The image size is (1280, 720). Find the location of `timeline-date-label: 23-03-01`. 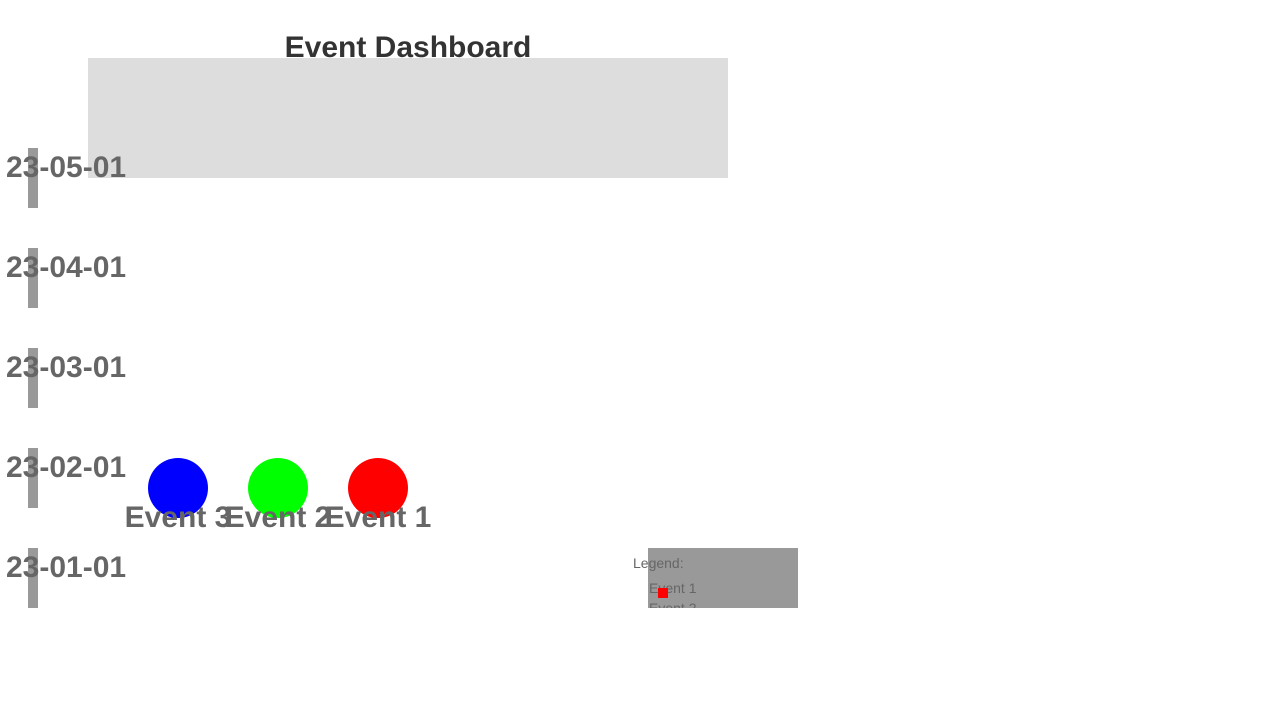

timeline-date-label: 23-03-01 is located at coordinates (66, 367).